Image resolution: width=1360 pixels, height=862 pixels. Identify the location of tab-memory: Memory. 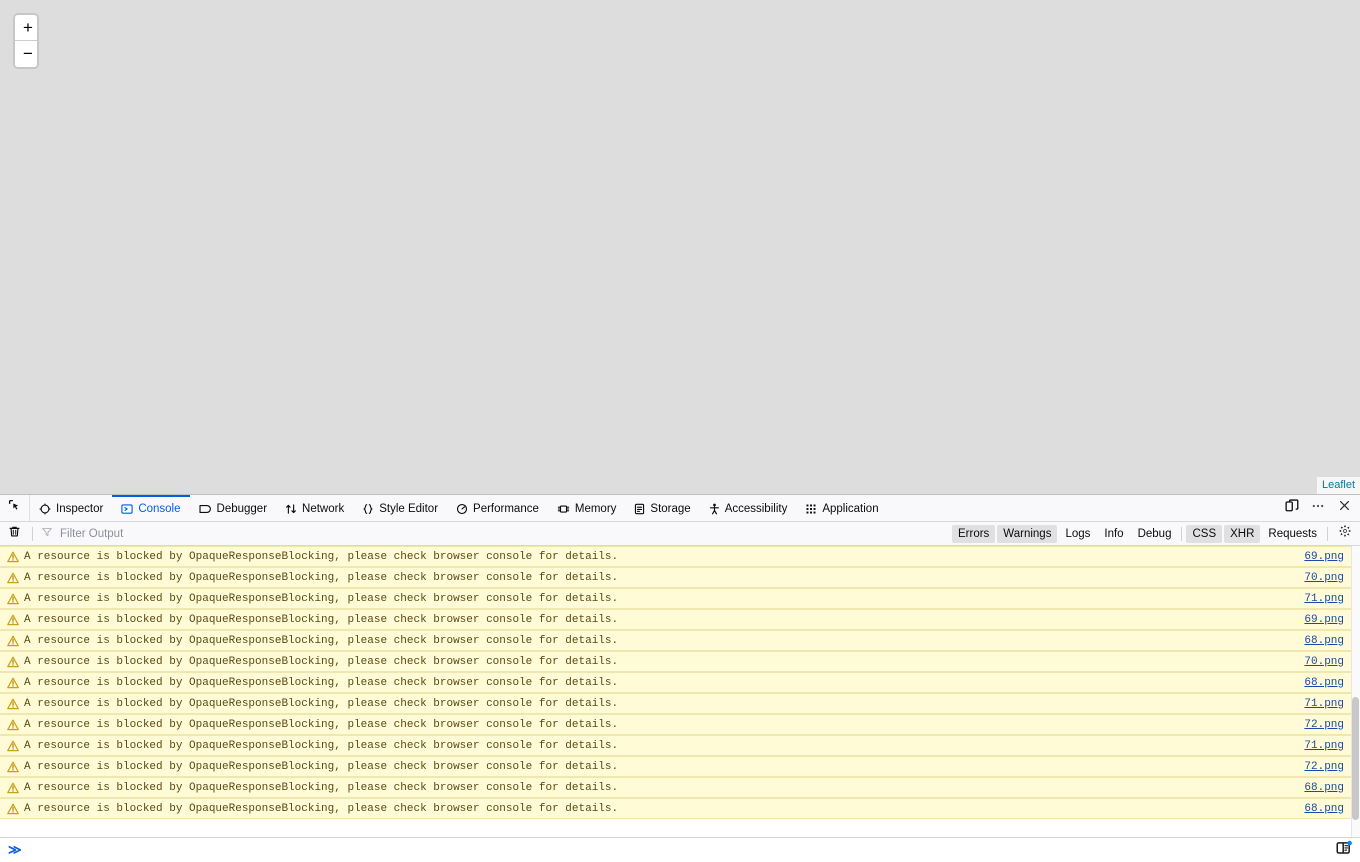
(587, 508).